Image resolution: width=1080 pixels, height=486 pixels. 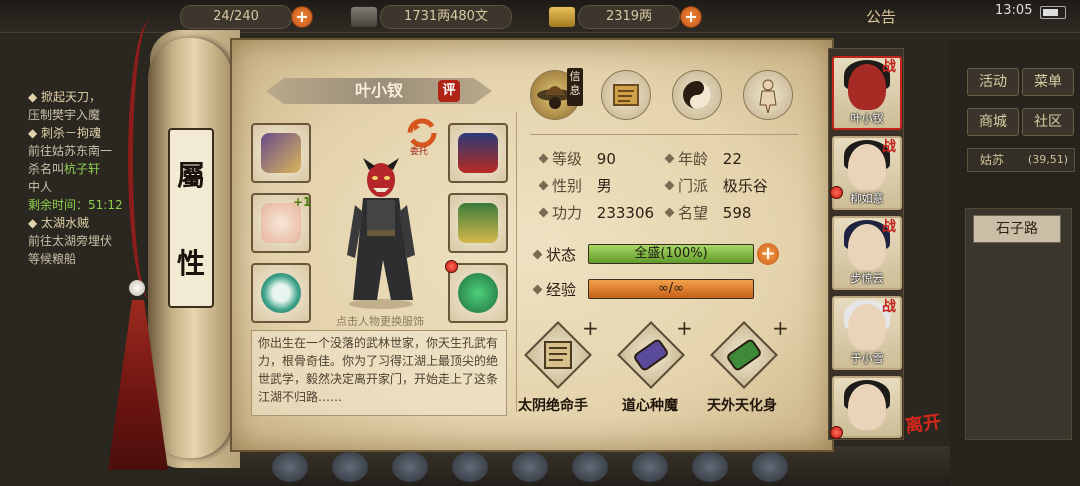 What do you see at coordinates (606, 159) in the screenshot?
I see `stat-value: 90` at bounding box center [606, 159].